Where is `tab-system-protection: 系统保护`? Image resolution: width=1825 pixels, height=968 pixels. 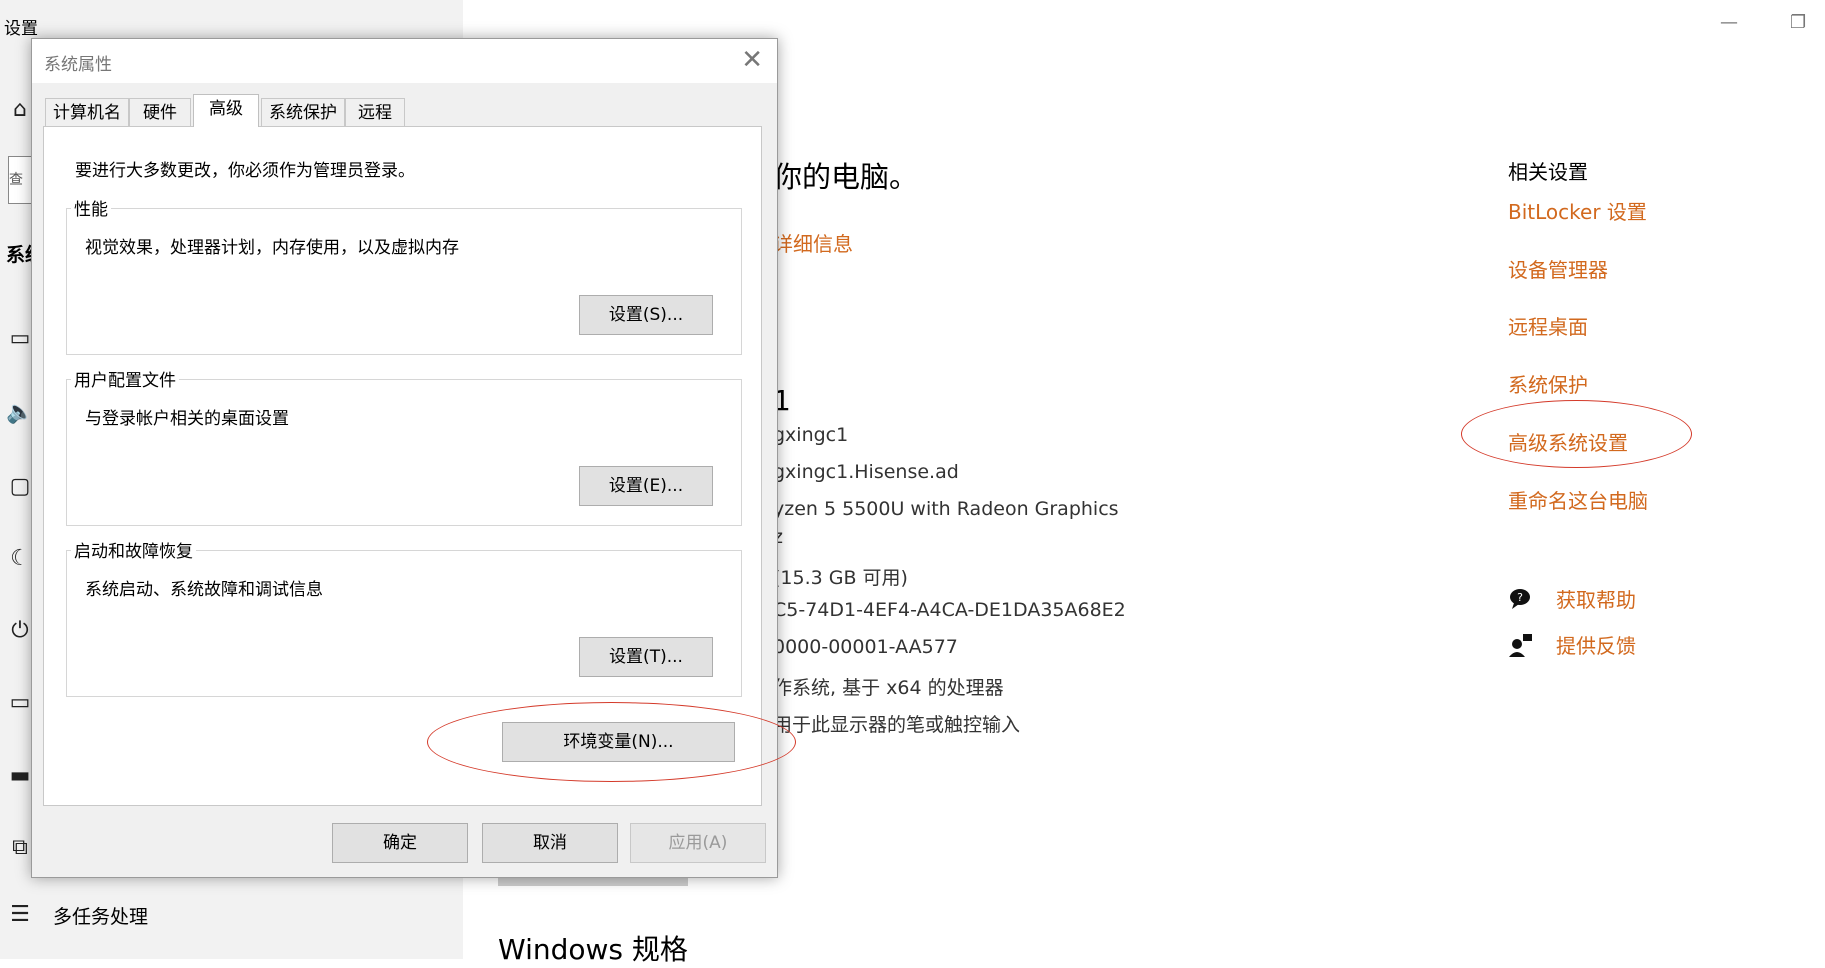
tab-system-protection: 系统保护 is located at coordinates (303, 112).